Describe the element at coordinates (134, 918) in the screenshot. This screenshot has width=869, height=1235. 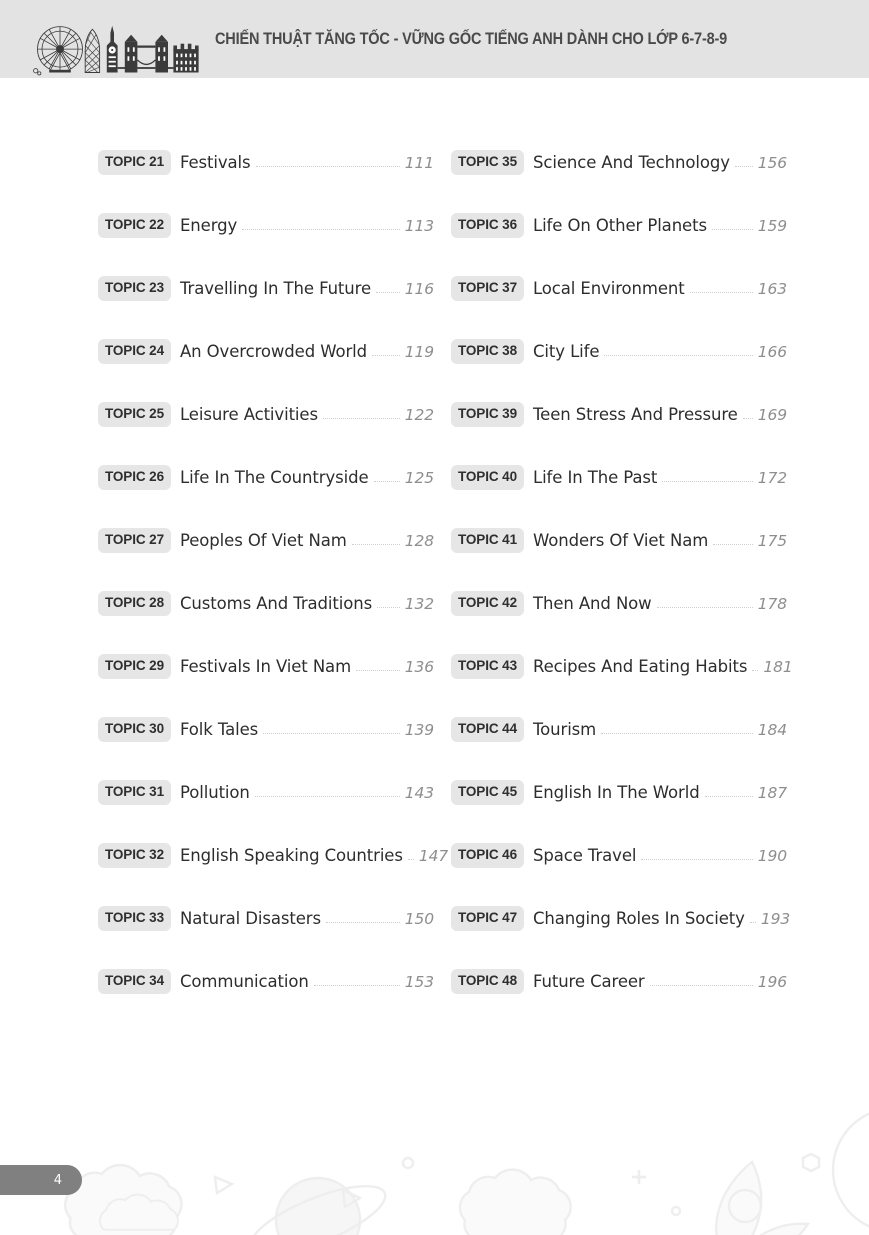
I see `topic-badge: TOPIC 33` at that location.